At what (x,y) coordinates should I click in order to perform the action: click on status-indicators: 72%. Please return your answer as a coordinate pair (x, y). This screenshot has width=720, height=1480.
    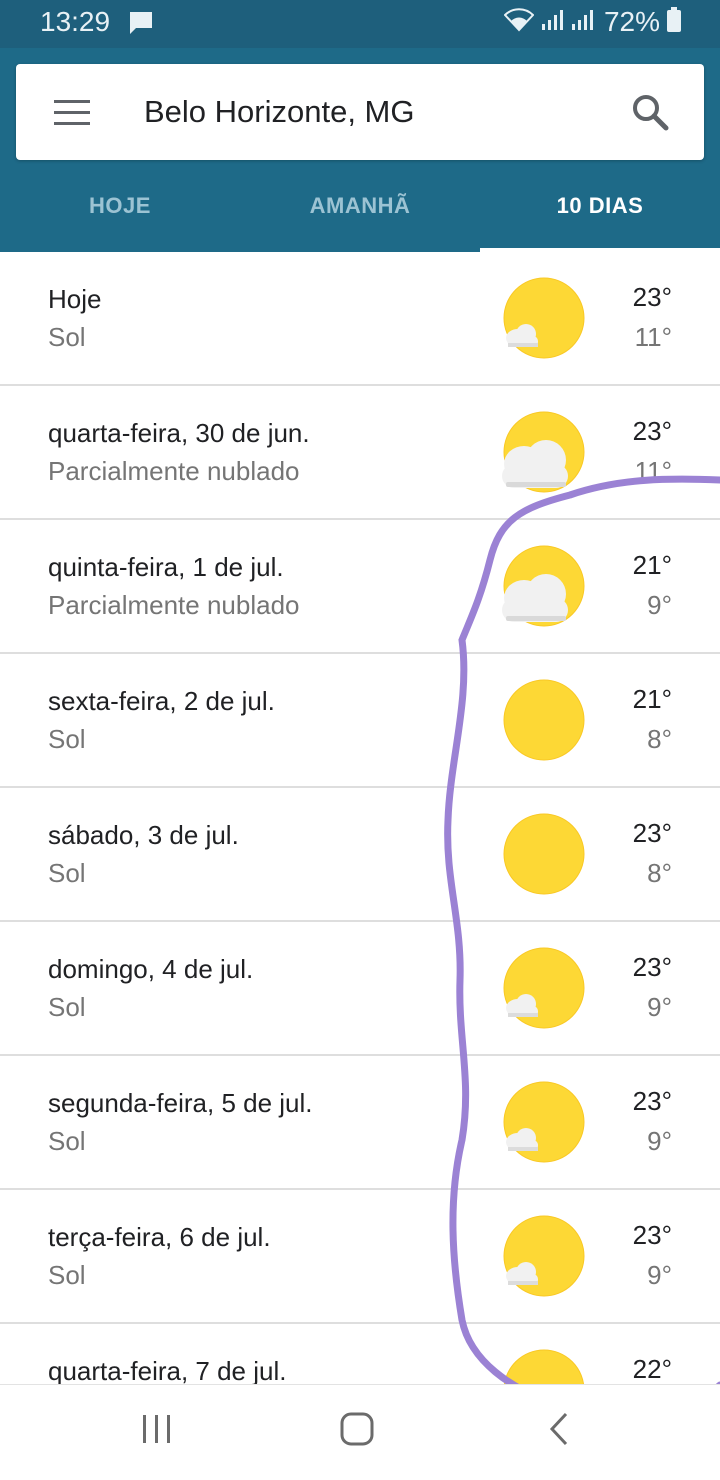
    Looking at the image, I should click on (592, 22).